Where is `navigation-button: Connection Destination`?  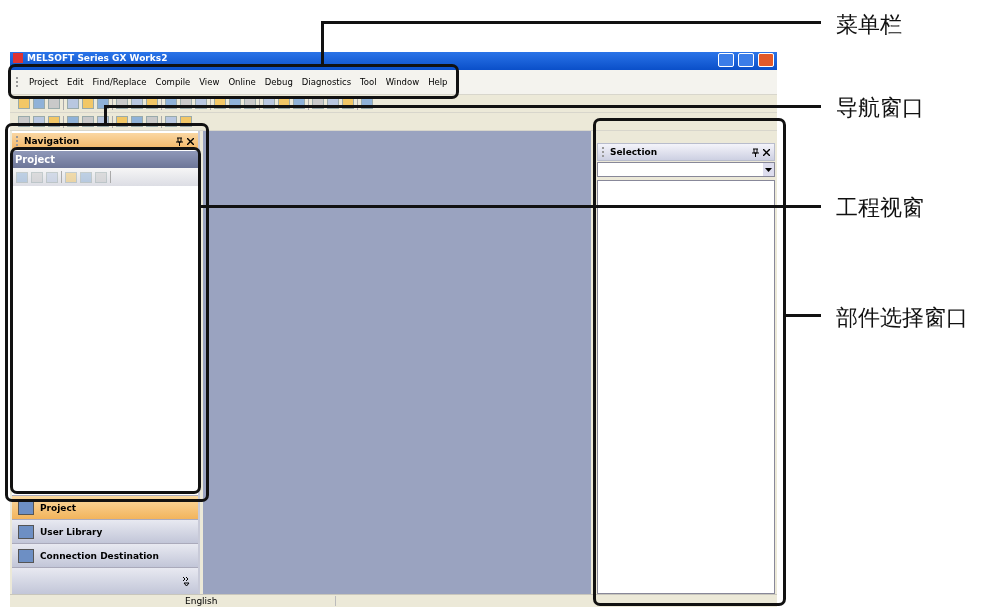
navigation-button: Connection Destination is located at coordinates (105, 555).